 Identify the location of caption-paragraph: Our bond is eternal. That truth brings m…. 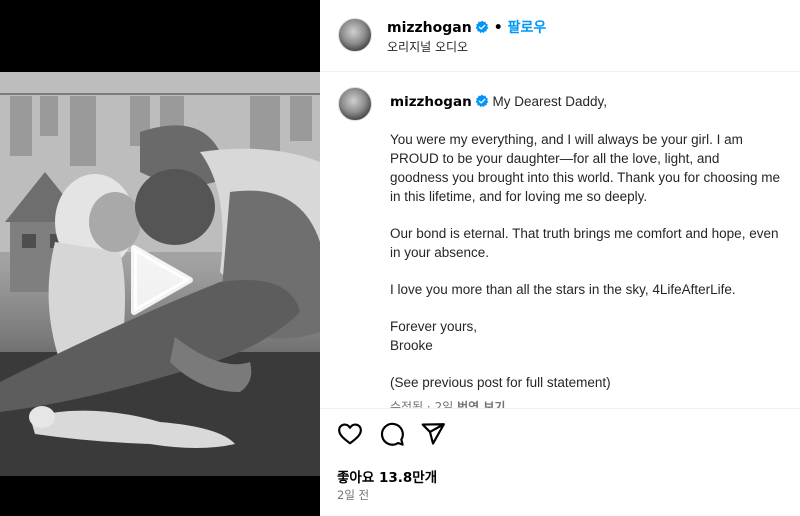
(584, 243).